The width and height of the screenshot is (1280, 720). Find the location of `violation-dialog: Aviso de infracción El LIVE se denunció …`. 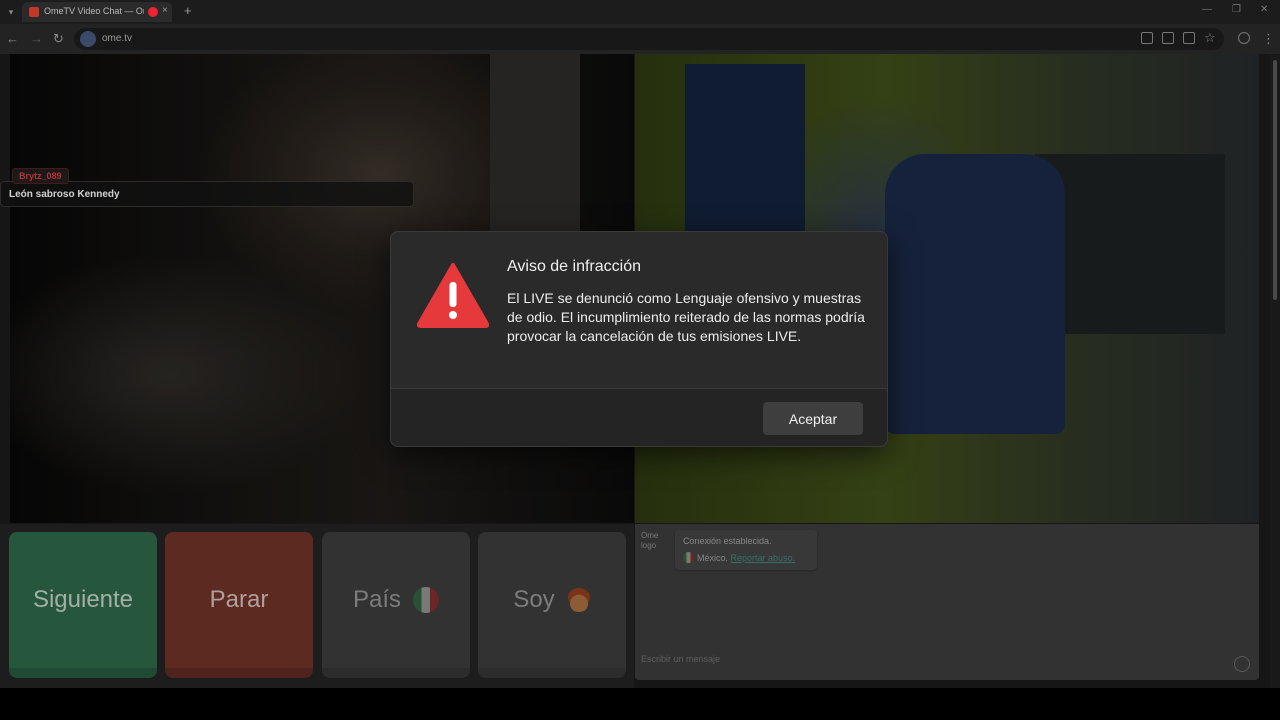

violation-dialog: Aviso de infracción El LIVE se denunció … is located at coordinates (639, 339).